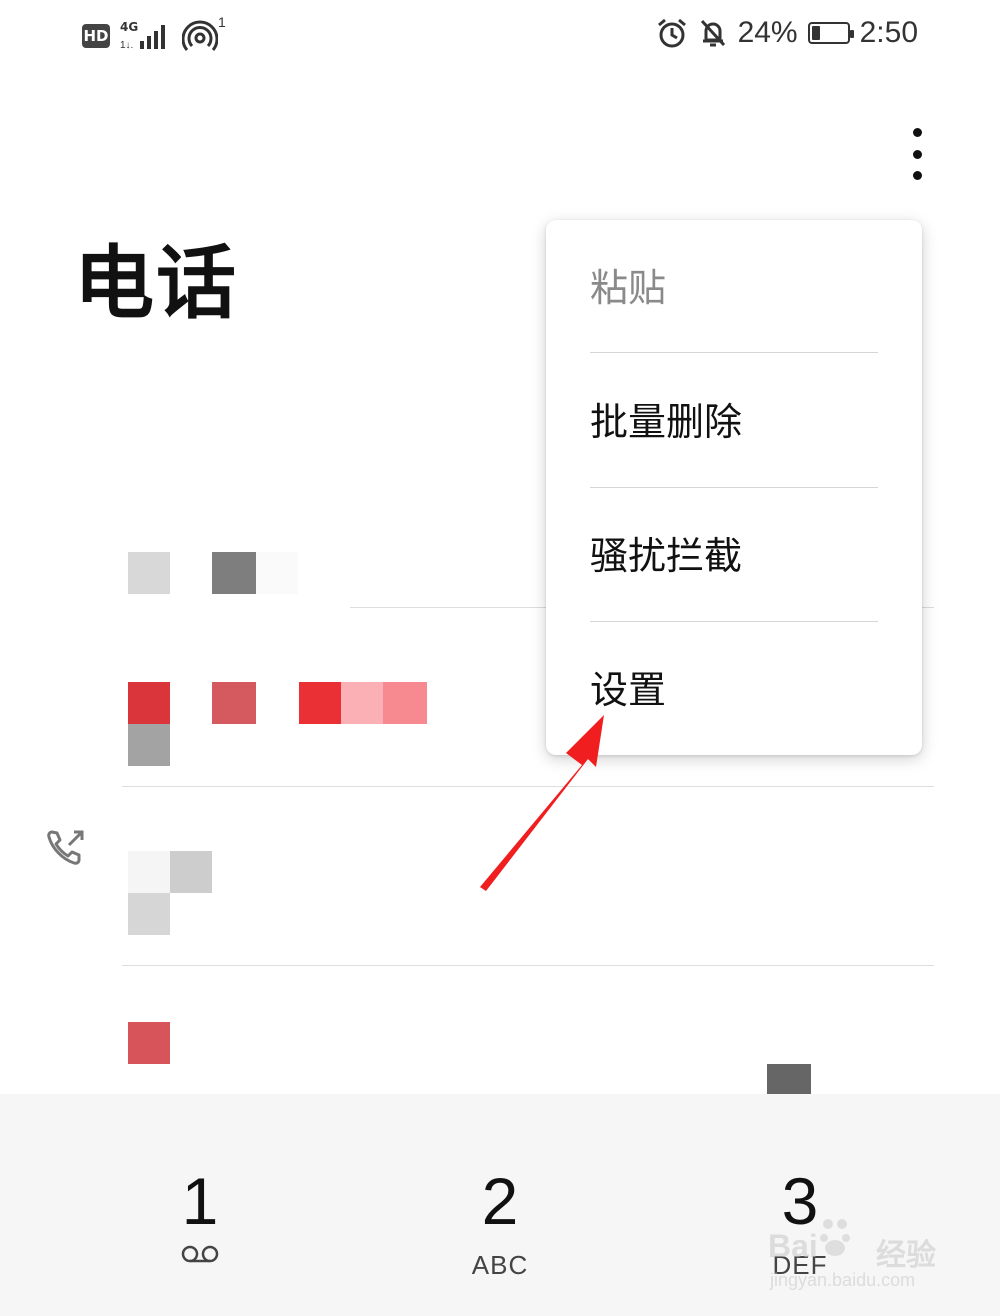  Describe the element at coordinates (906, 1255) in the screenshot. I see `watermark-text: 经验` at that location.